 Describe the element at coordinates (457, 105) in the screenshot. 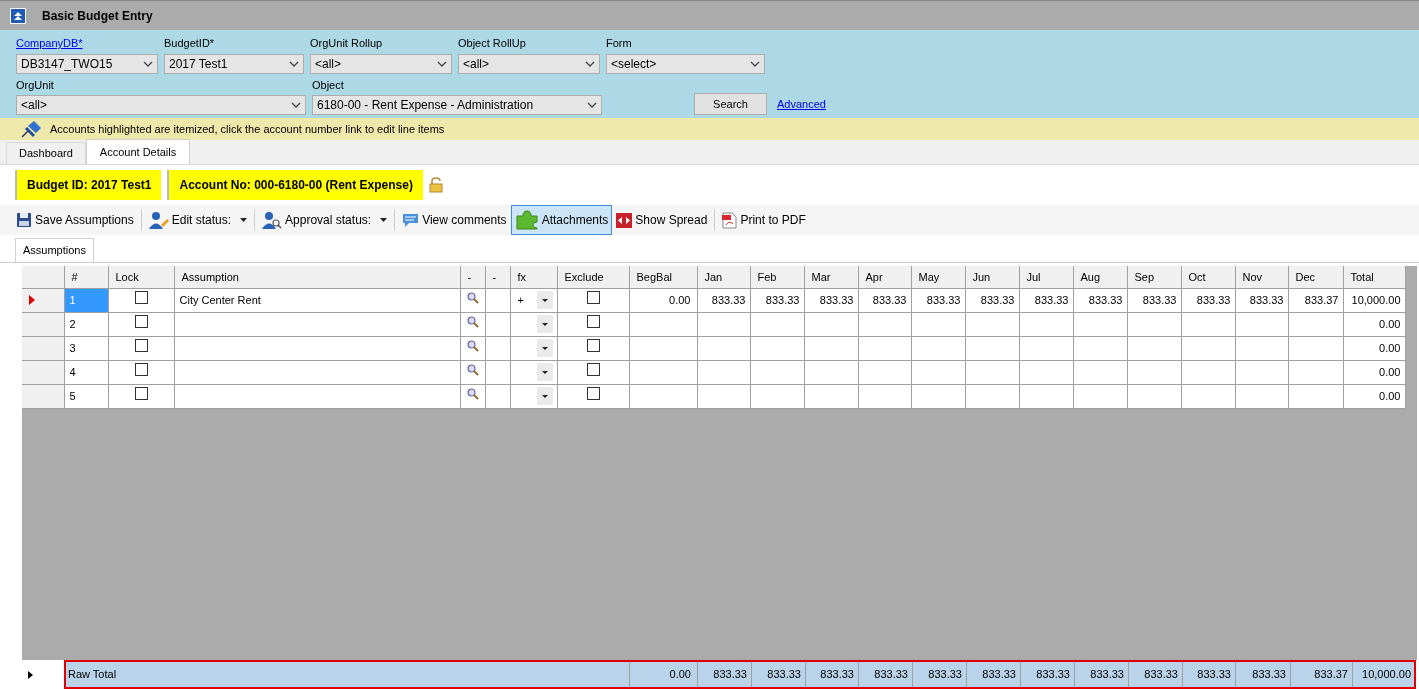

I see `dropdown-field: 6180-00 - Rent Expense - Administration` at that location.